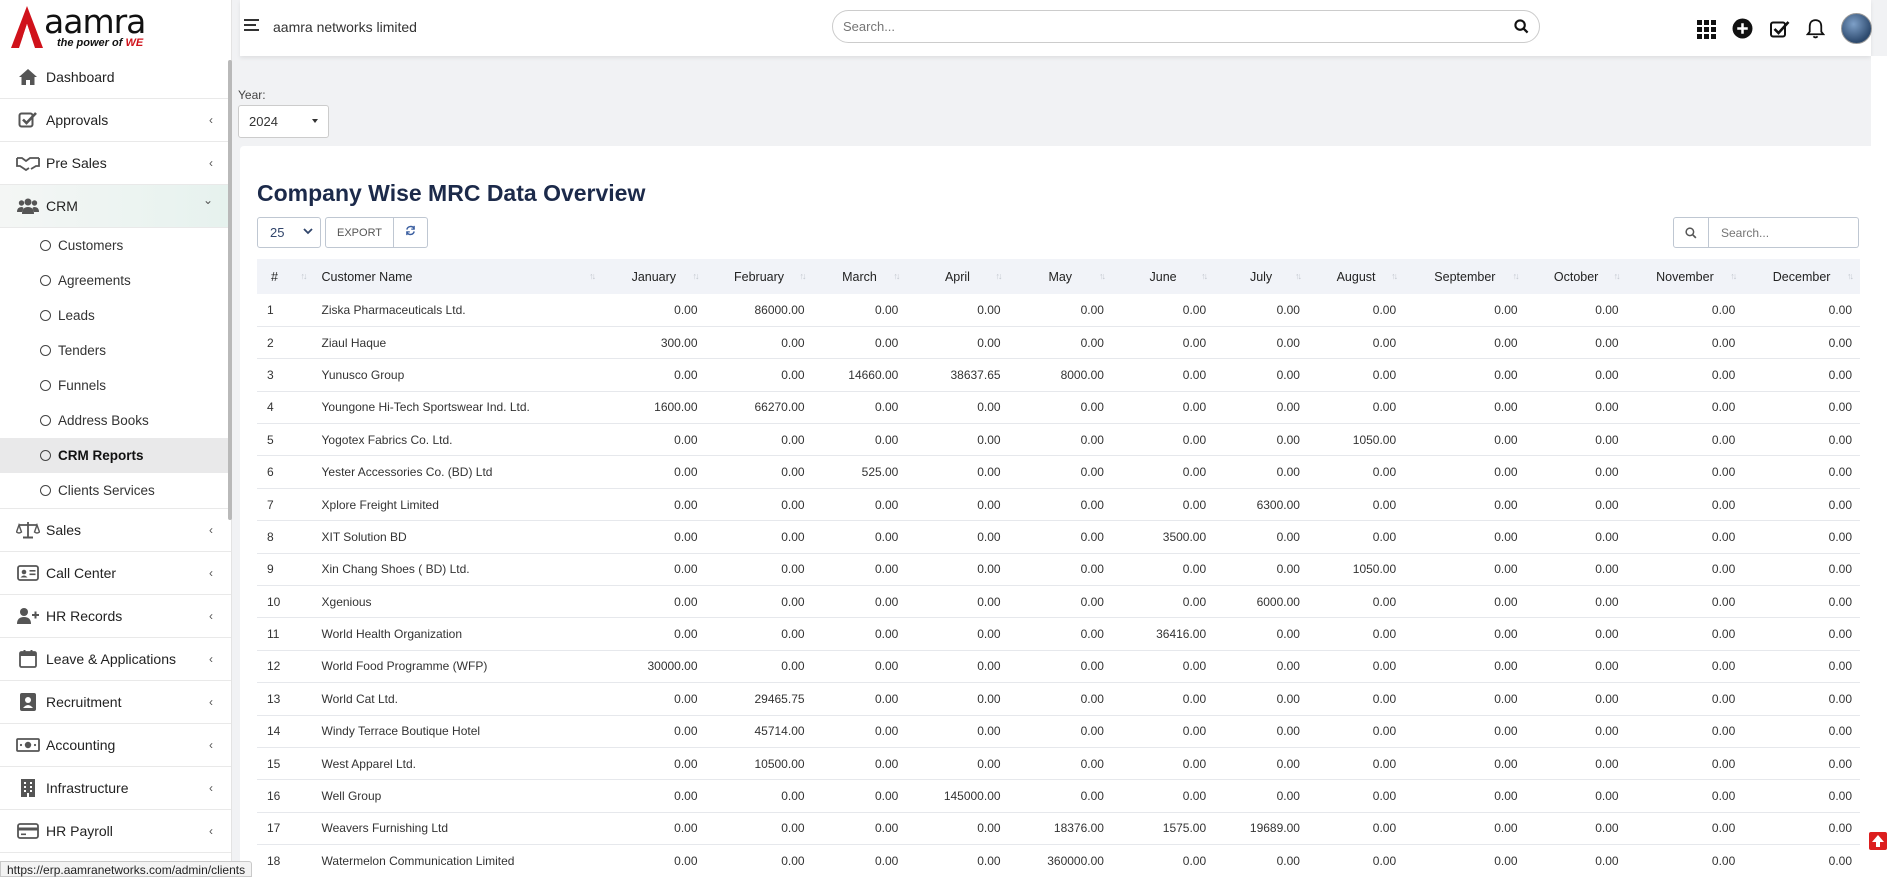 This screenshot has width=1887, height=877. What do you see at coordinates (28, 659) in the screenshot?
I see `calendar-icon` at bounding box center [28, 659].